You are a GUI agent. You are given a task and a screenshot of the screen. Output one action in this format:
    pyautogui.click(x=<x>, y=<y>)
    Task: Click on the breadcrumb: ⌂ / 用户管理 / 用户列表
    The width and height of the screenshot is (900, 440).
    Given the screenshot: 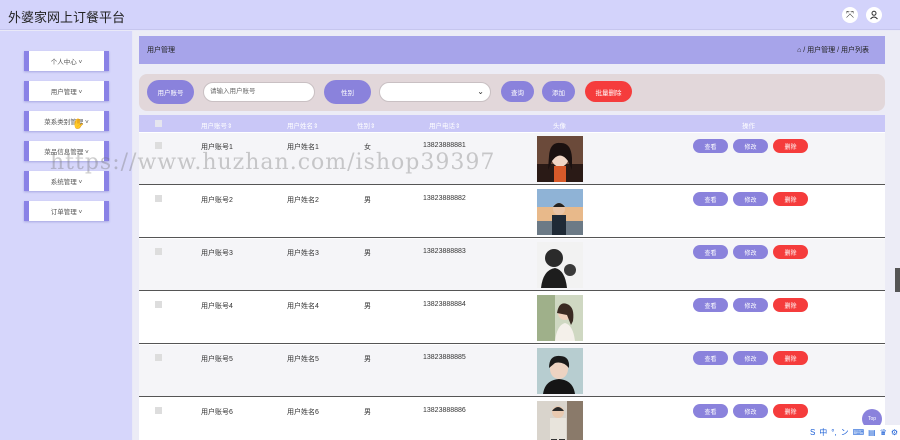 What is the action you would take?
    pyautogui.click(x=833, y=50)
    